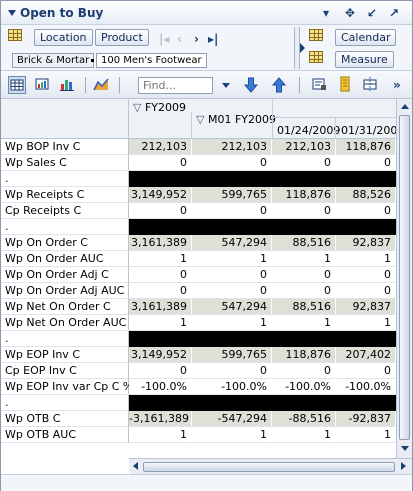 This screenshot has height=491, width=413. Describe the element at coordinates (65, 323) in the screenshot. I see `row-label: Wp Net On Order AUC` at that location.